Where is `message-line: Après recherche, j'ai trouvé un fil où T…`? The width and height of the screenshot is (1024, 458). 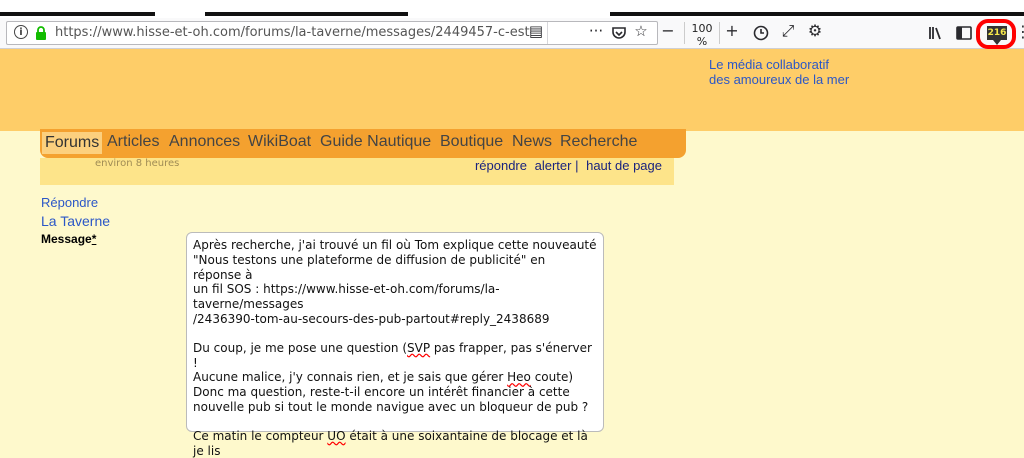 message-line: Après recherche, j'ai trouvé un fil où T… is located at coordinates (395, 245).